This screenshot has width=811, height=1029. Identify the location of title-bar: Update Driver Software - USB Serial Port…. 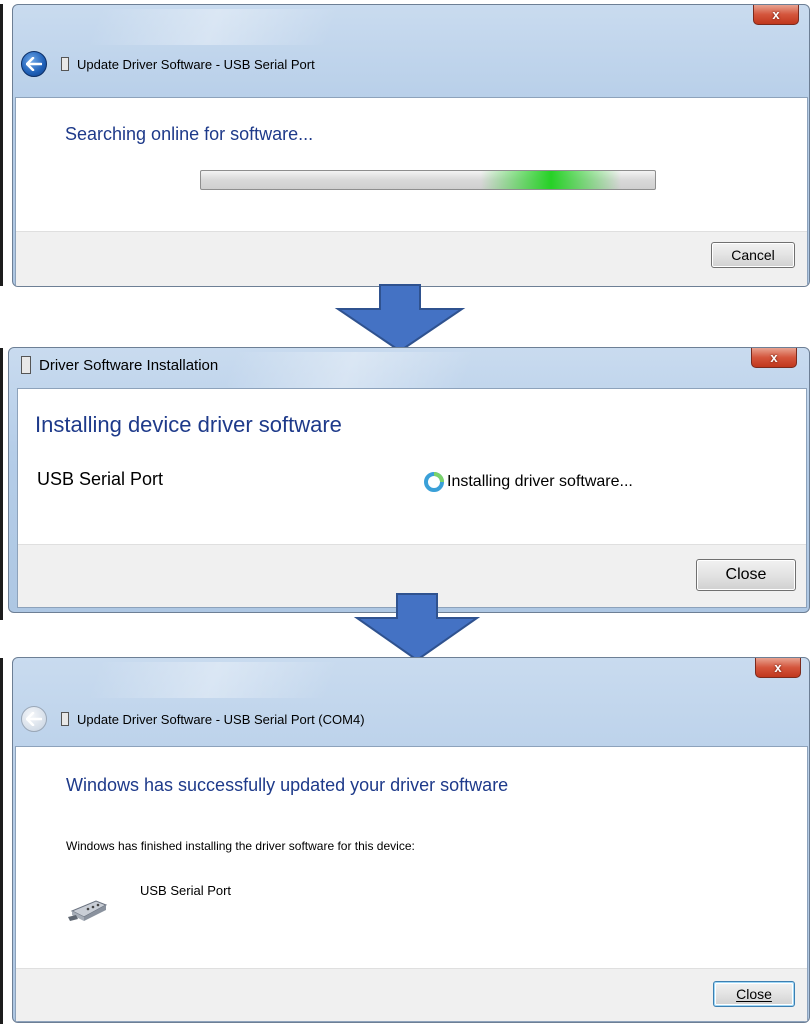
(193, 719).